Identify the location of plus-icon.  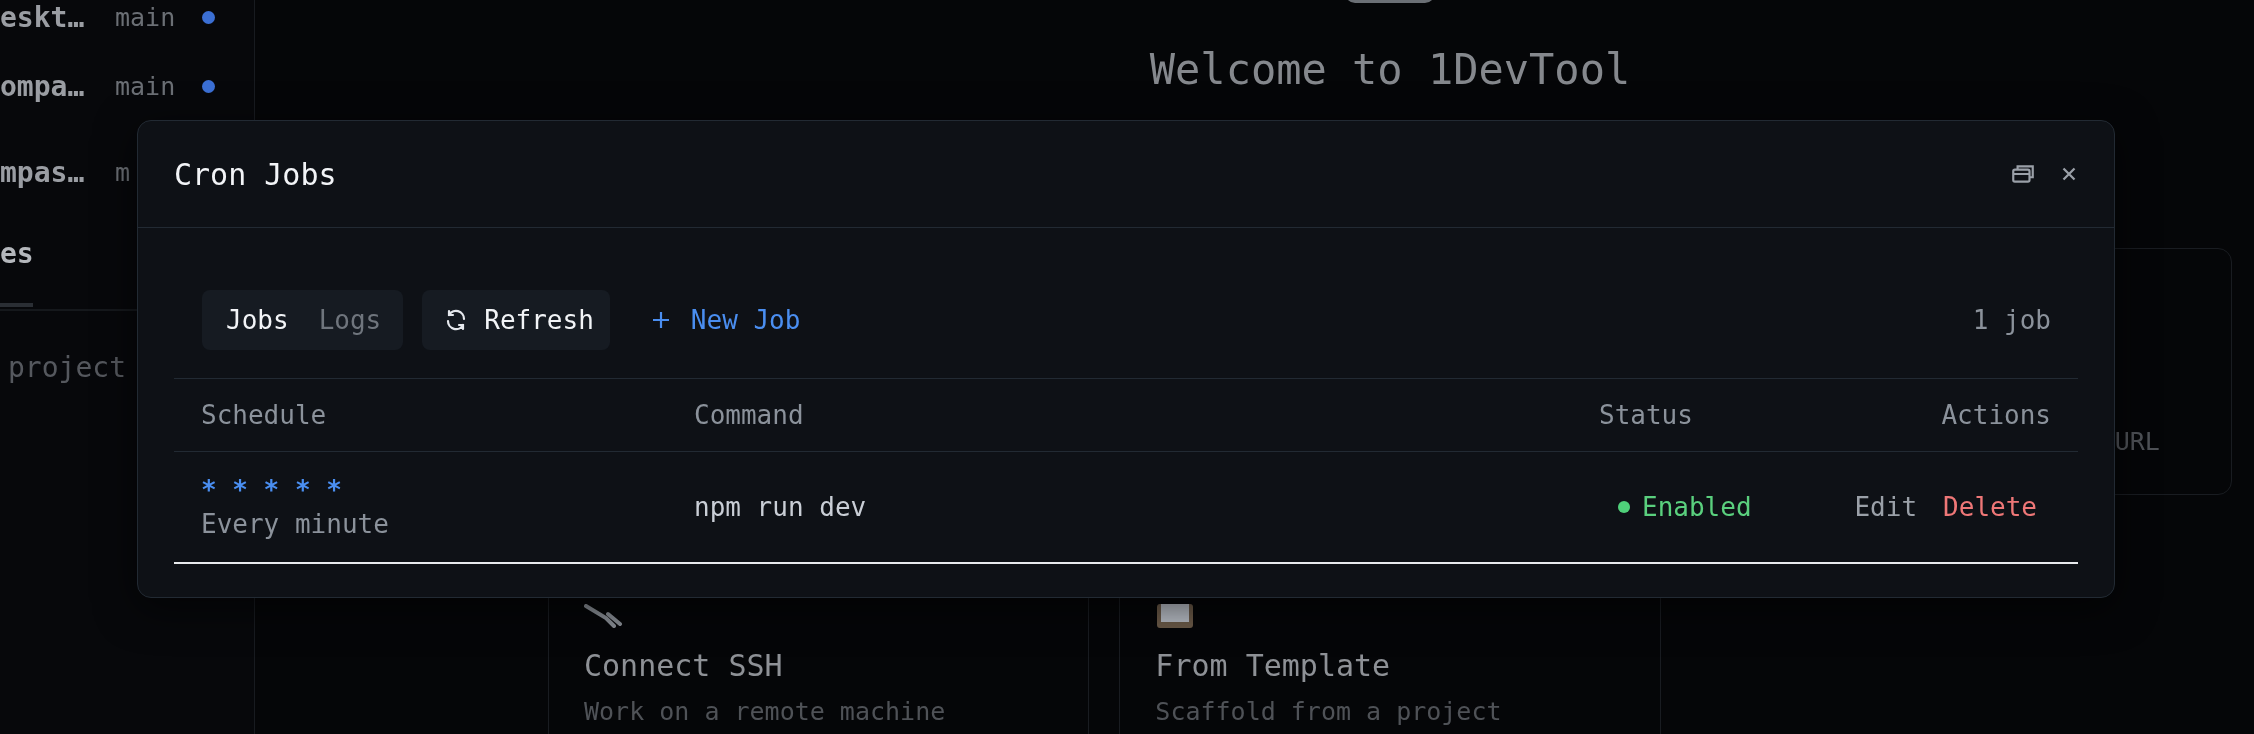
(660, 320).